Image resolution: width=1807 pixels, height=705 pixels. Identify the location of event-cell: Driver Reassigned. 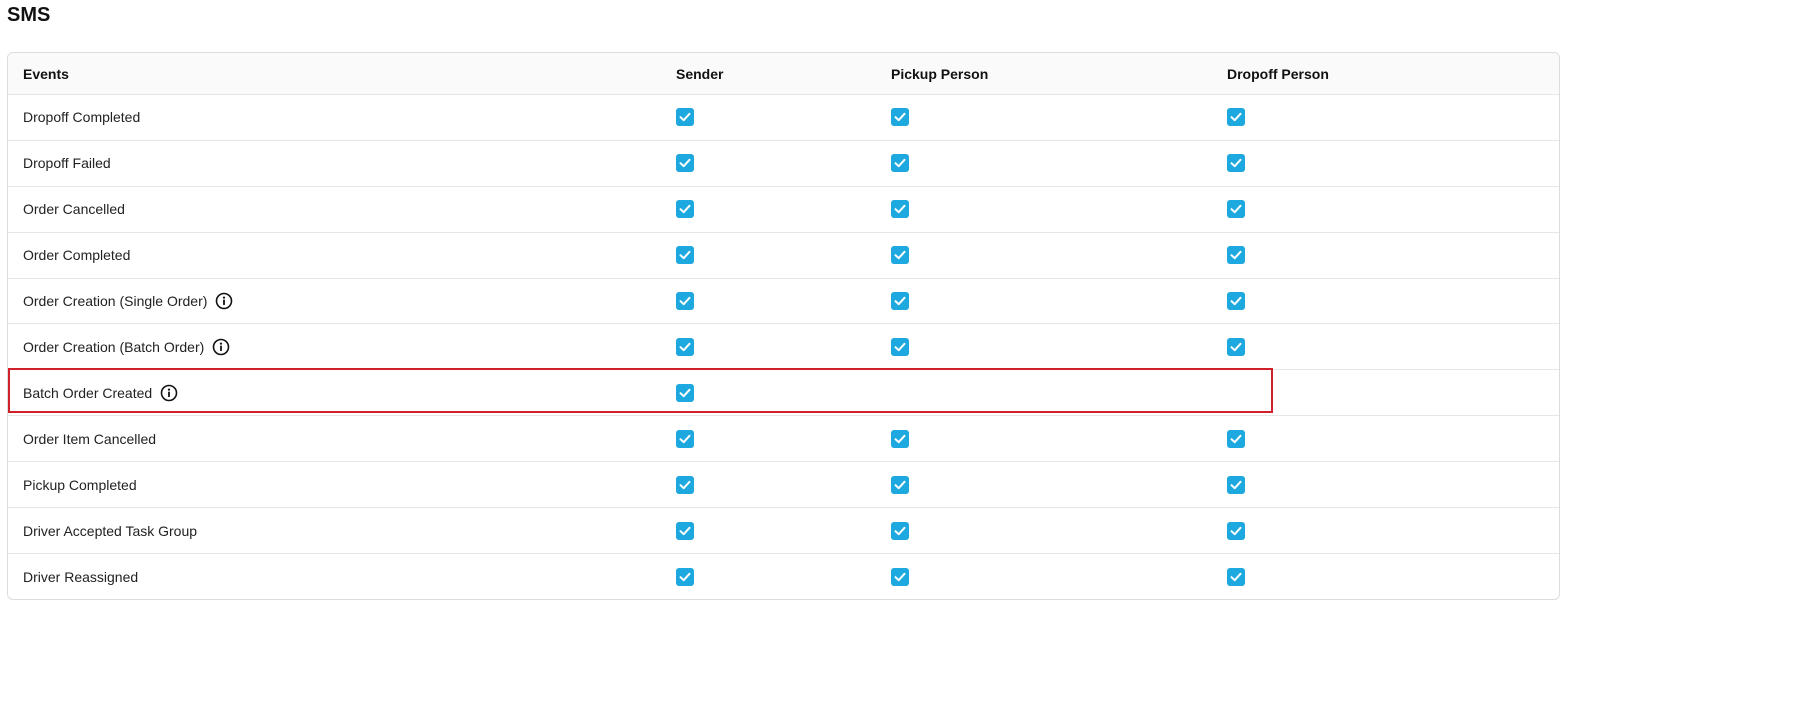
(81, 576).